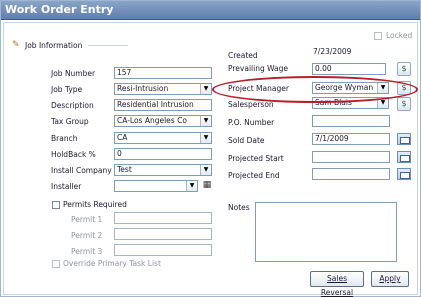 This screenshot has height=297, width=421. I want to click on projected-start-field, so click(351, 157).